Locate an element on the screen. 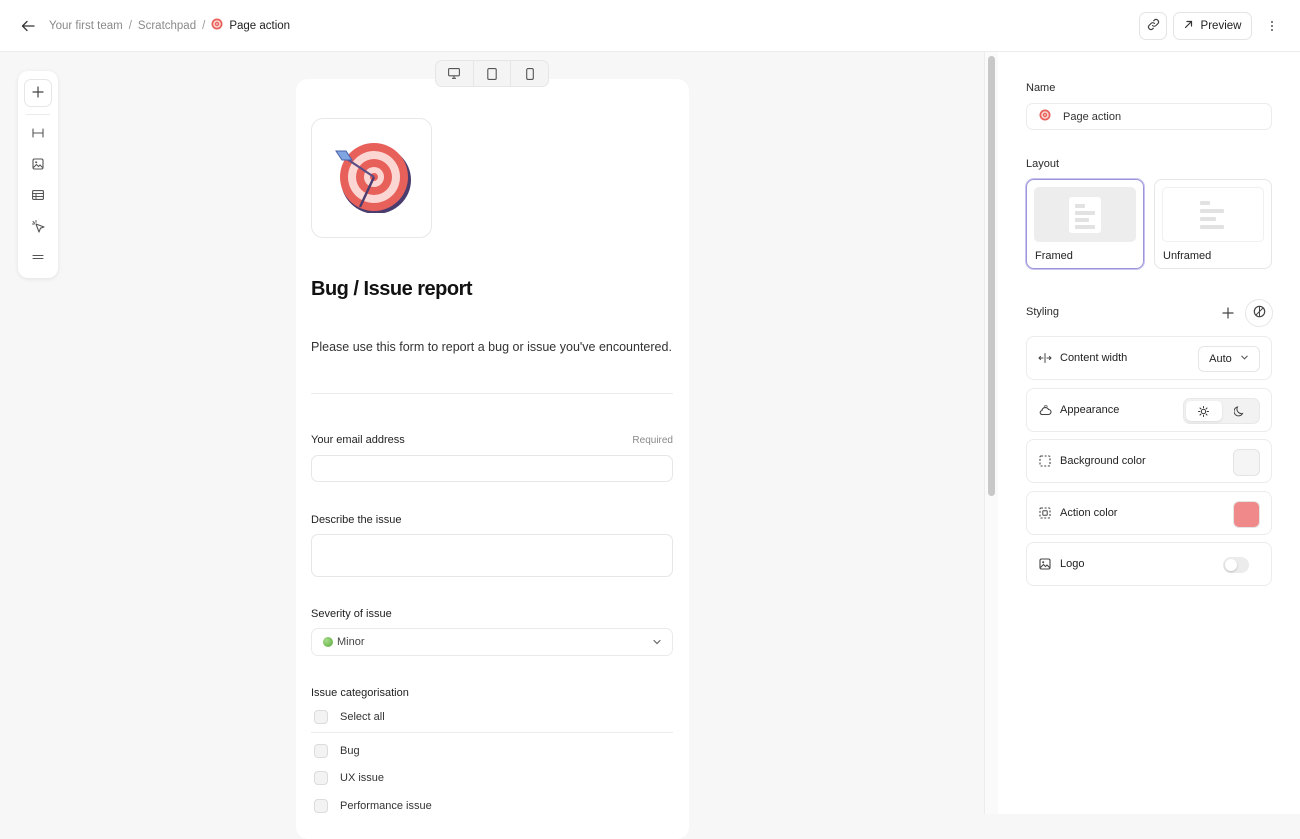 This screenshot has width=1300, height=839. copy-link-button is located at coordinates (1153, 26).